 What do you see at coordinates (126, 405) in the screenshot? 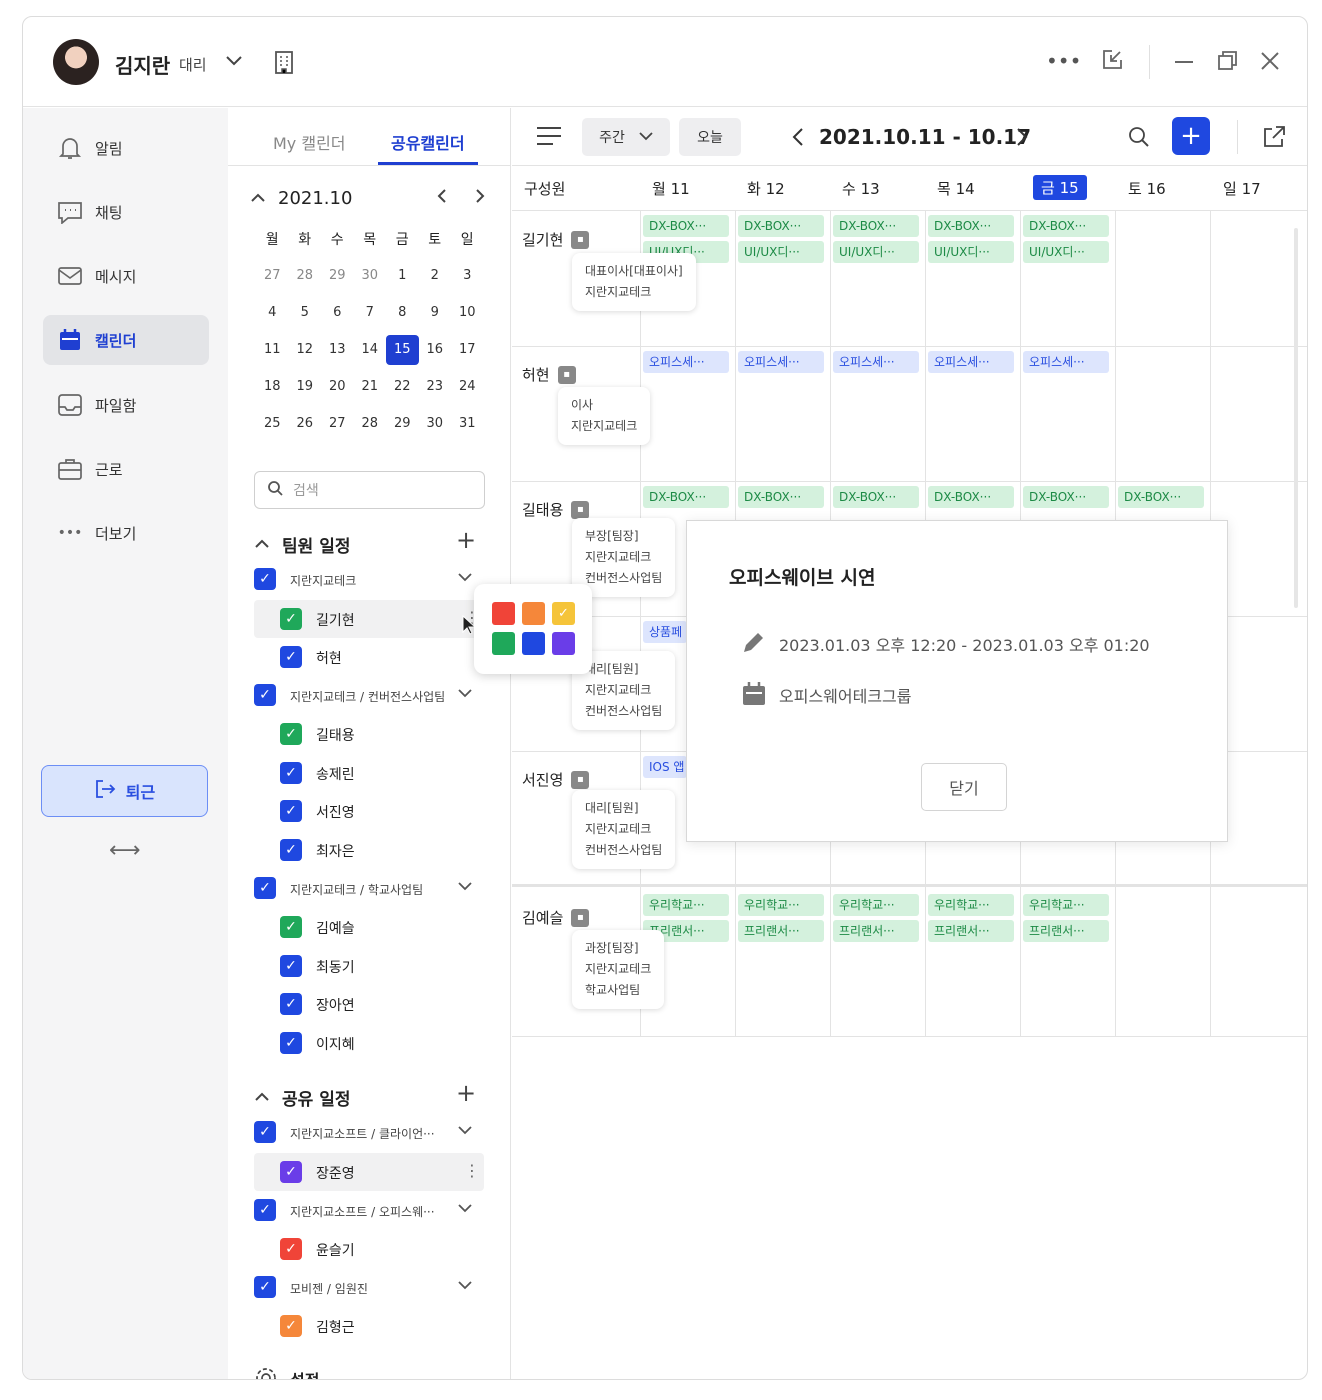
I see `nav-item-files: 파일함` at bounding box center [126, 405].